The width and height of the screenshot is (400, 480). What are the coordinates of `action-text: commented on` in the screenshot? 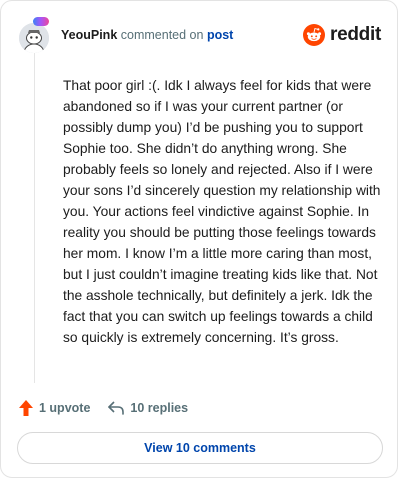 It's located at (162, 35).